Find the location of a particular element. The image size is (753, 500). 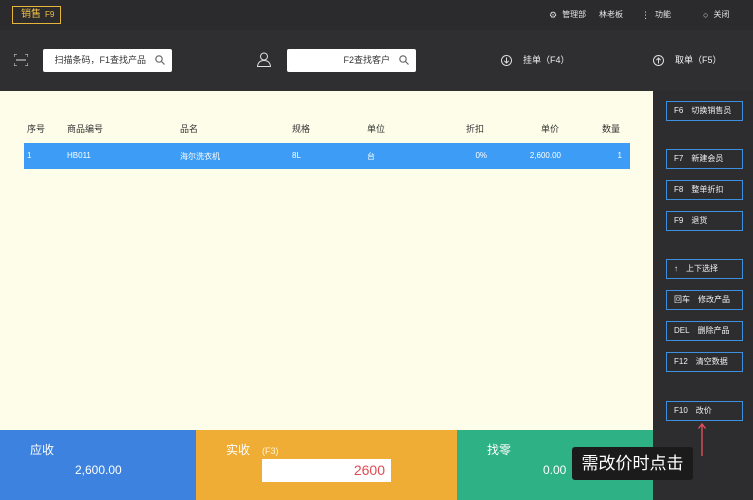

shortcut-label: 切换销售员 is located at coordinates (711, 110).